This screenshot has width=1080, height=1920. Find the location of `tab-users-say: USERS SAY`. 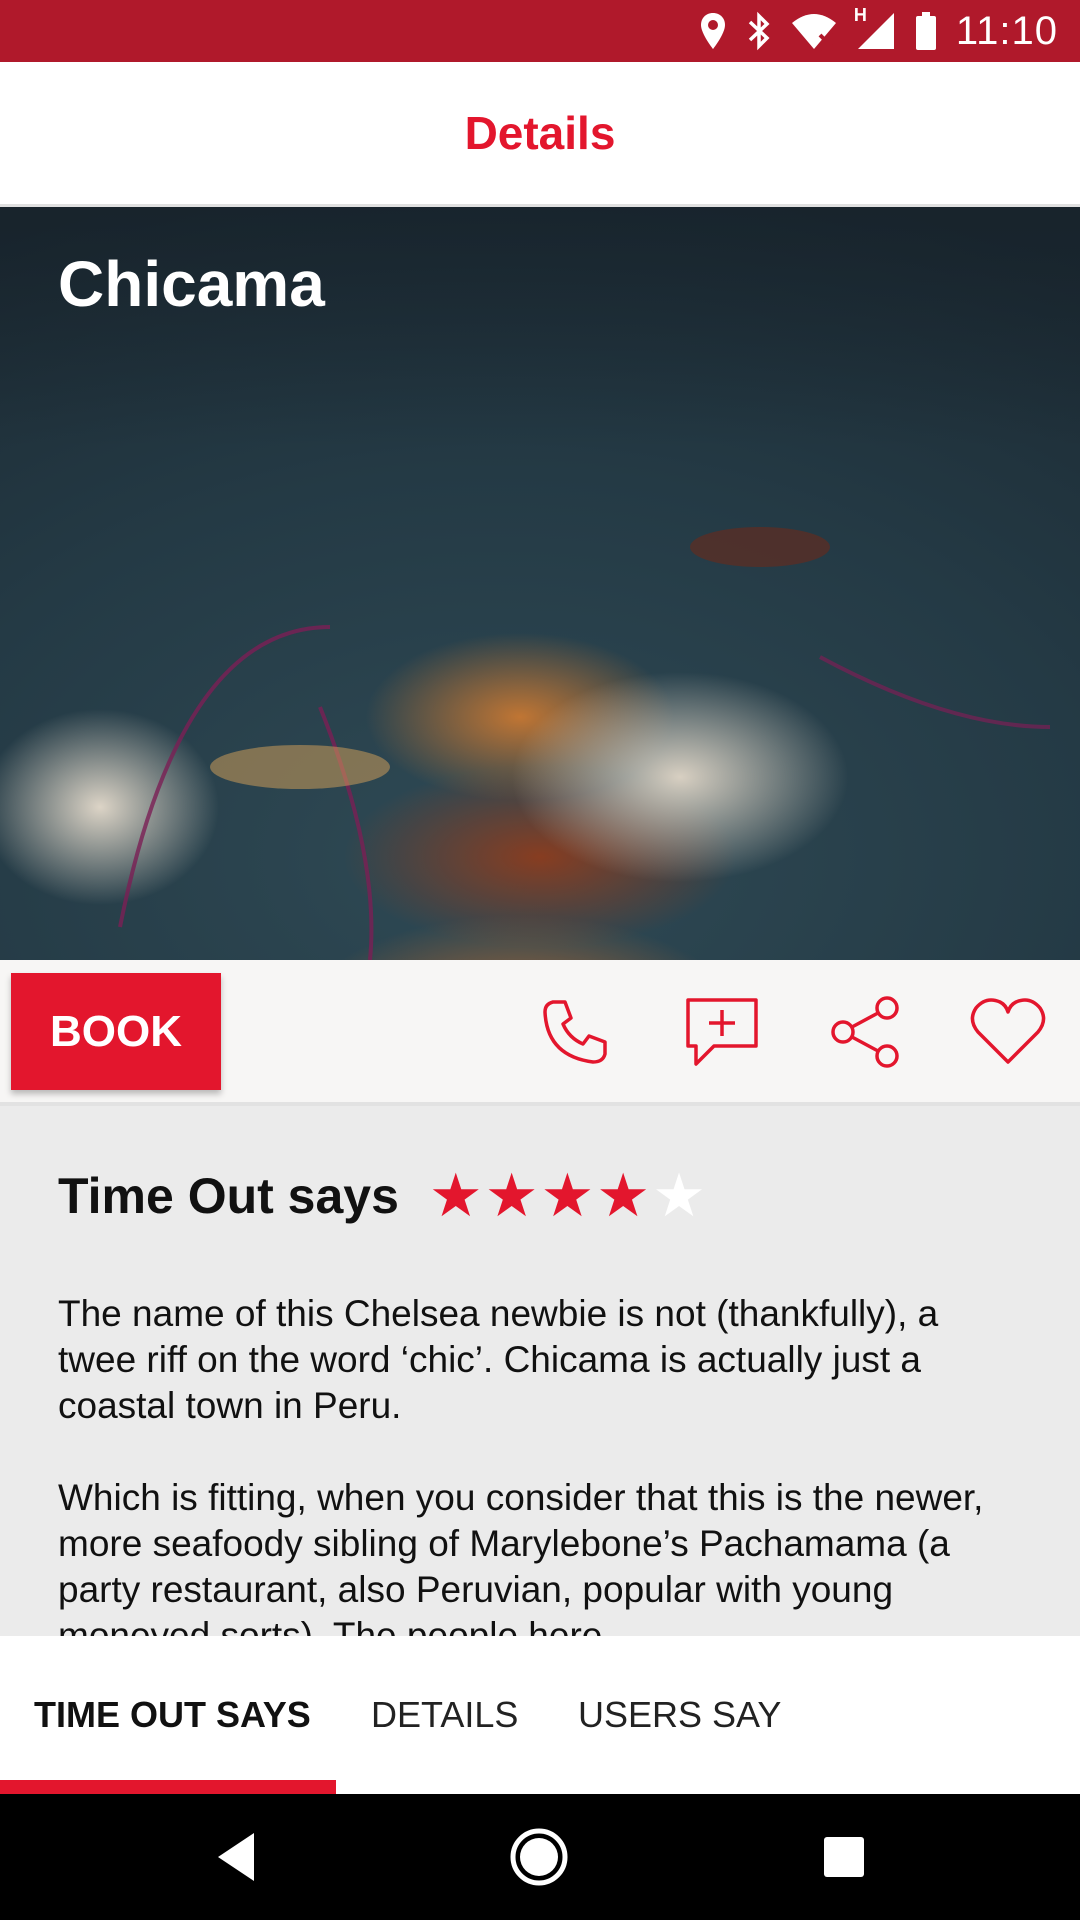

tab-users-say: USERS SAY is located at coordinates (679, 1715).